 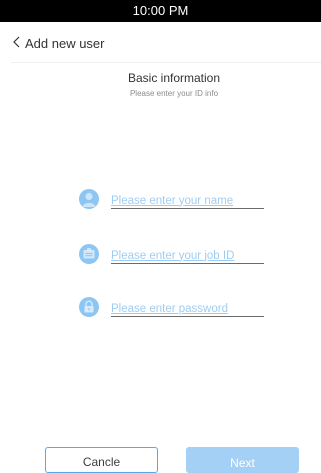 What do you see at coordinates (242, 460) in the screenshot?
I see `next-button: Next` at bounding box center [242, 460].